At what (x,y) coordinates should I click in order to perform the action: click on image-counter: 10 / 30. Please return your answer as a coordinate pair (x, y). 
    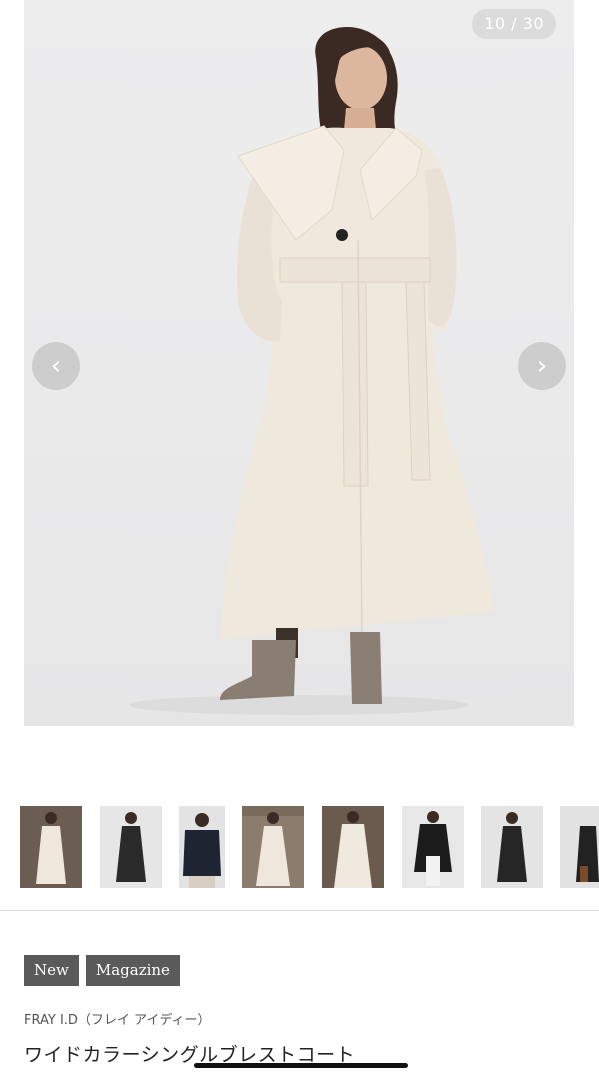
    Looking at the image, I should click on (514, 24).